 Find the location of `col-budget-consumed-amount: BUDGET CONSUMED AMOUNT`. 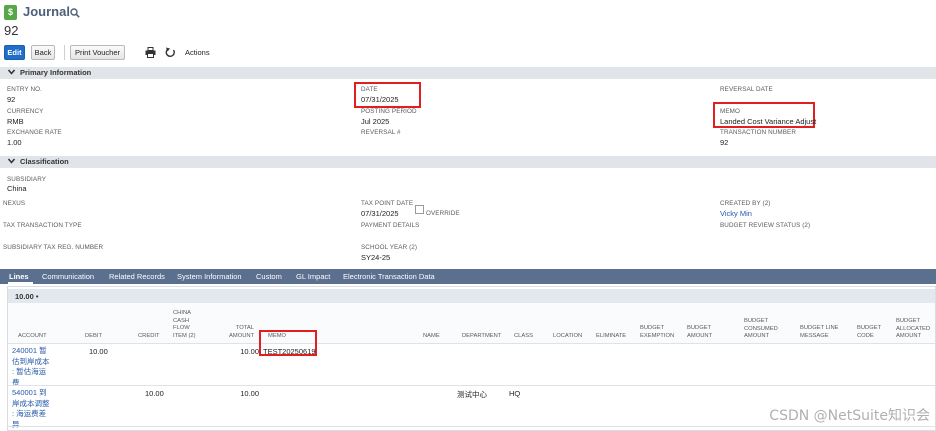

col-budget-consumed-amount: BUDGET CONSUMED AMOUNT is located at coordinates (761, 329).